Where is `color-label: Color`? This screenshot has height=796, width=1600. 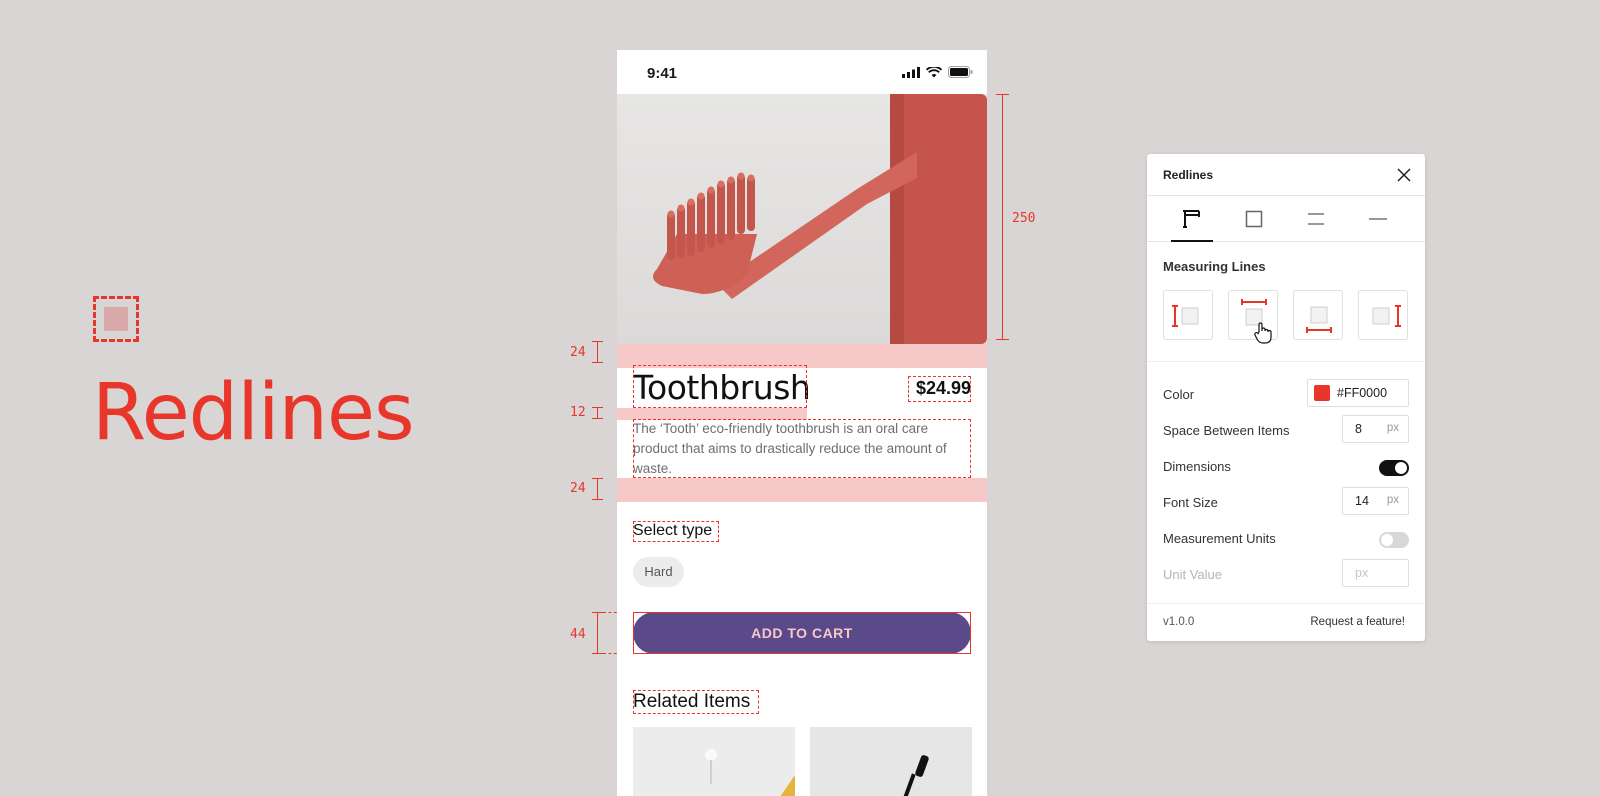 color-label: Color is located at coordinates (1179, 394).